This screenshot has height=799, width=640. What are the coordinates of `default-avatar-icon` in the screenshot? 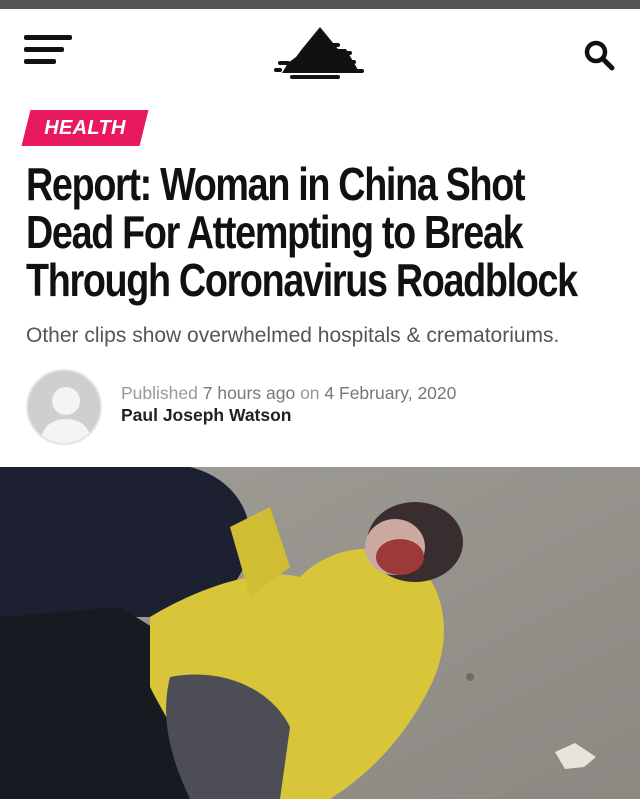 It's located at (64, 407).